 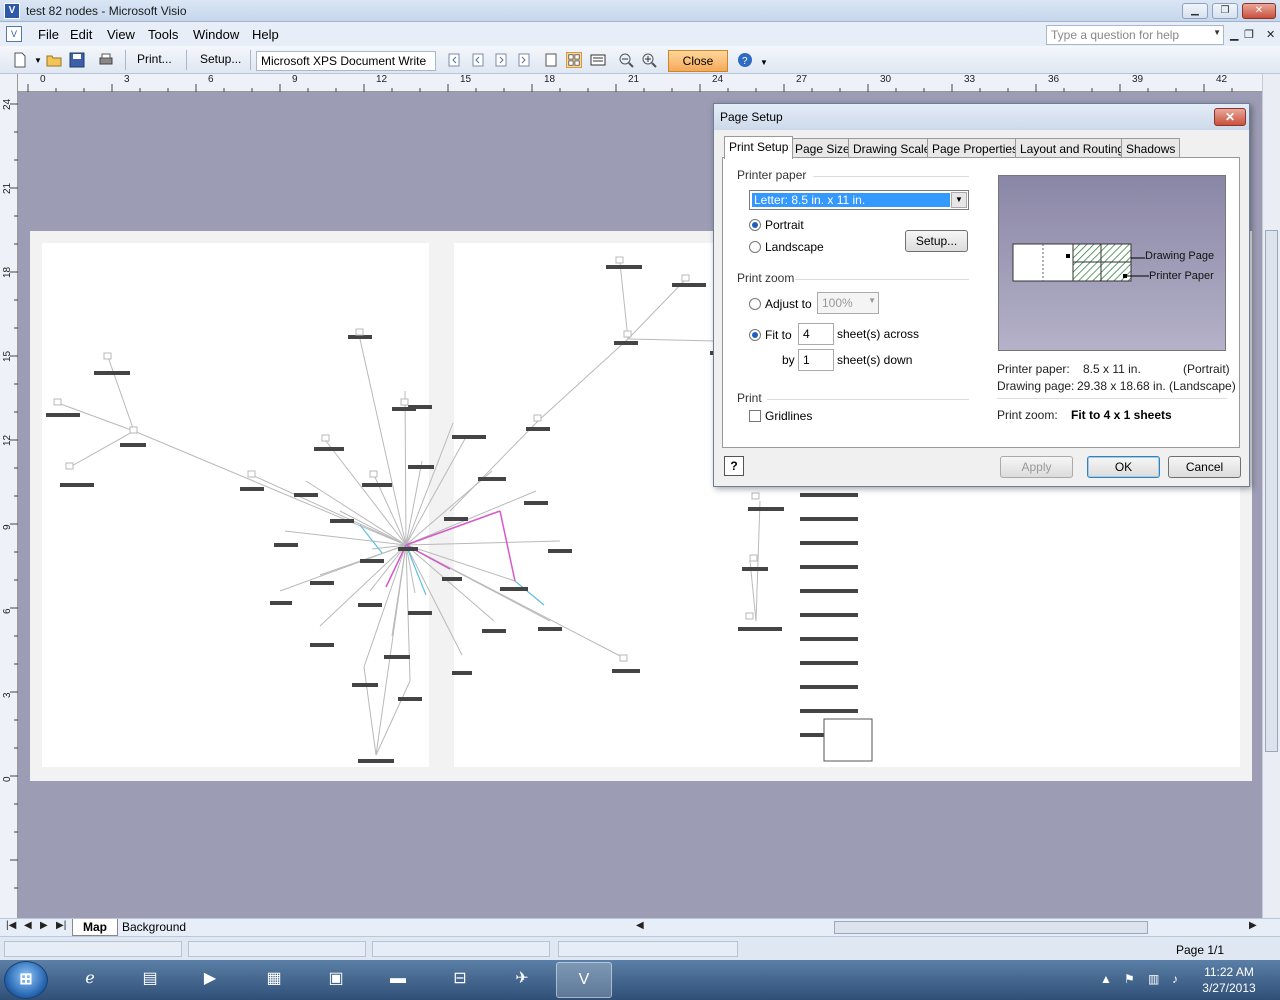 I want to click on doc-restore-button: ❐, so click(x=1249, y=34).